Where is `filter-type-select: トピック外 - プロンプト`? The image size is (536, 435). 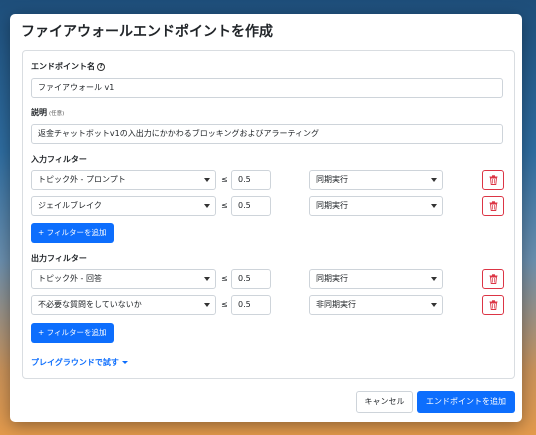 filter-type-select: トピック外 - プロンプト is located at coordinates (123, 180).